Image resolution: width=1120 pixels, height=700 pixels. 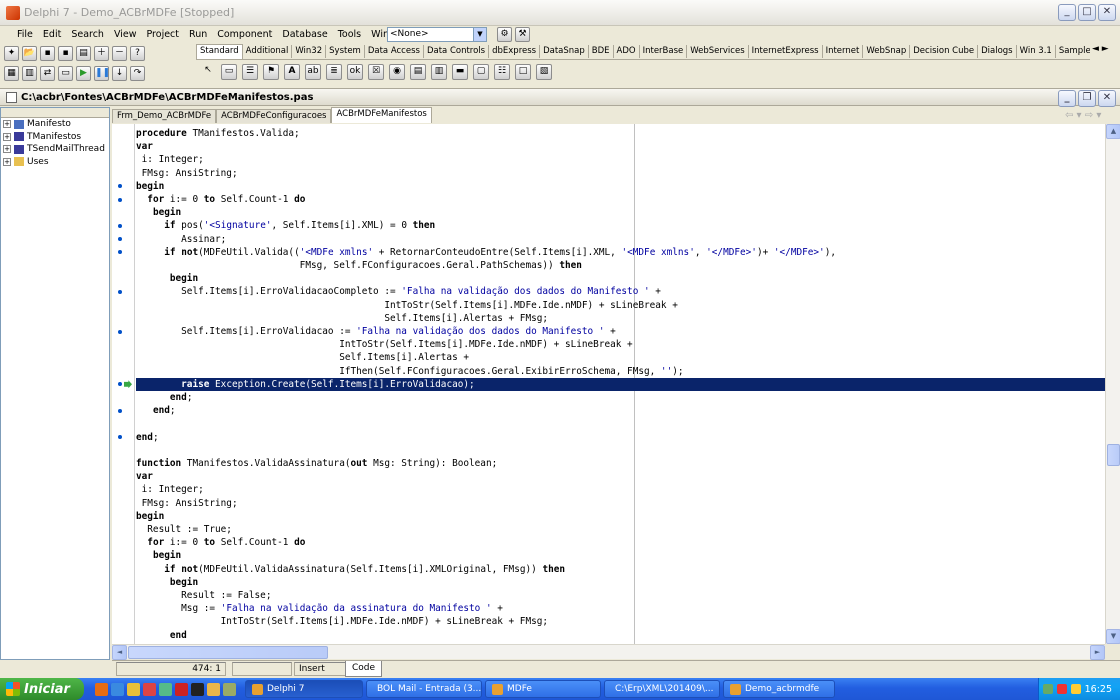 I want to click on open-project-icon: ▤, so click(x=83, y=53).